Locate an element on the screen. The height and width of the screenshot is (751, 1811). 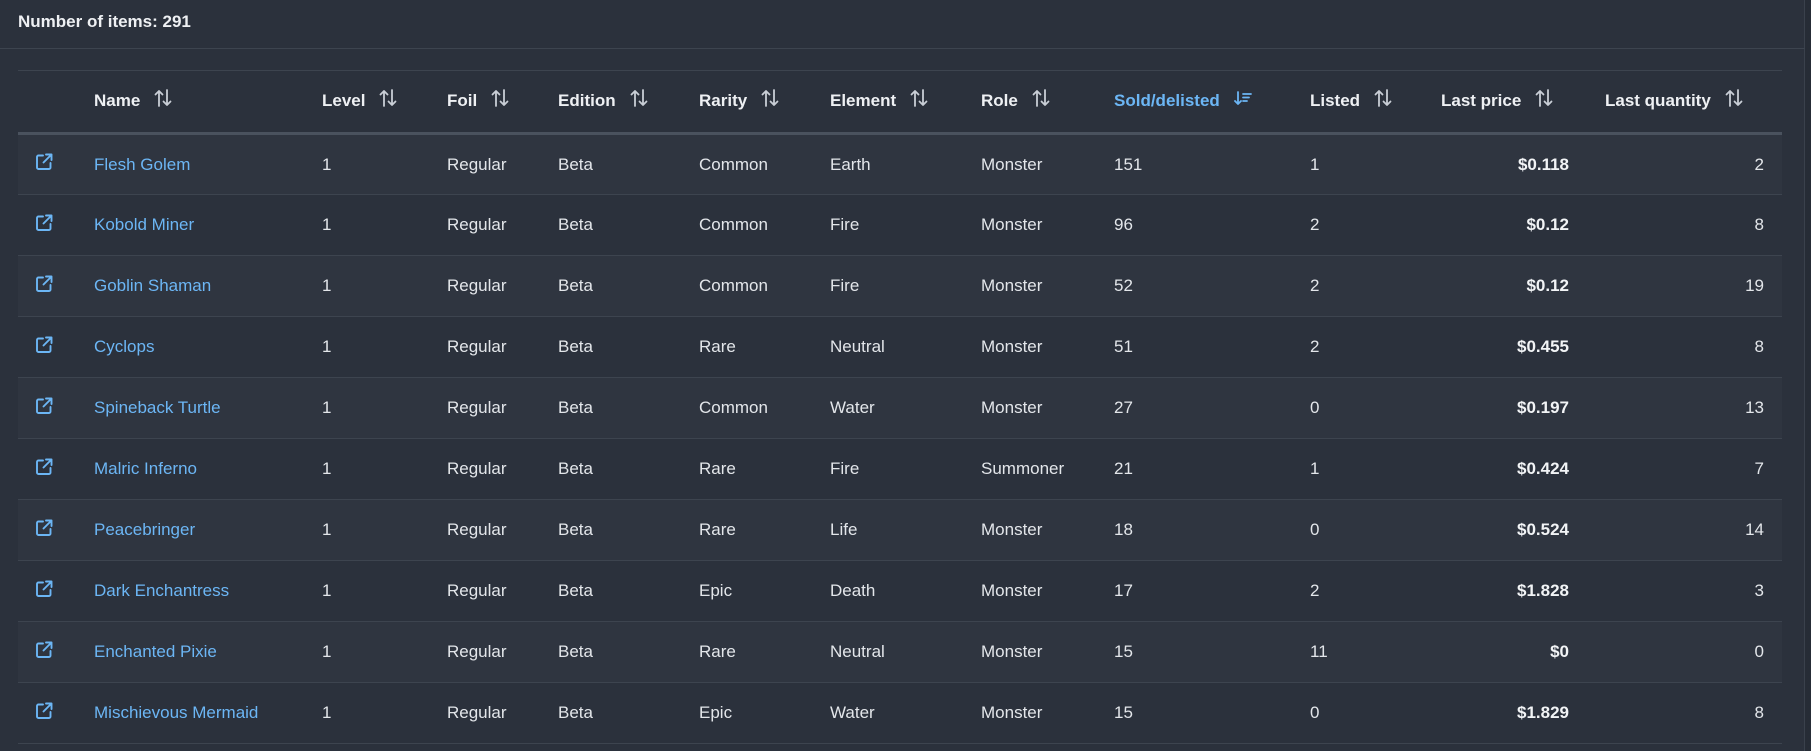
cell-listed: 11 is located at coordinates (1319, 651).